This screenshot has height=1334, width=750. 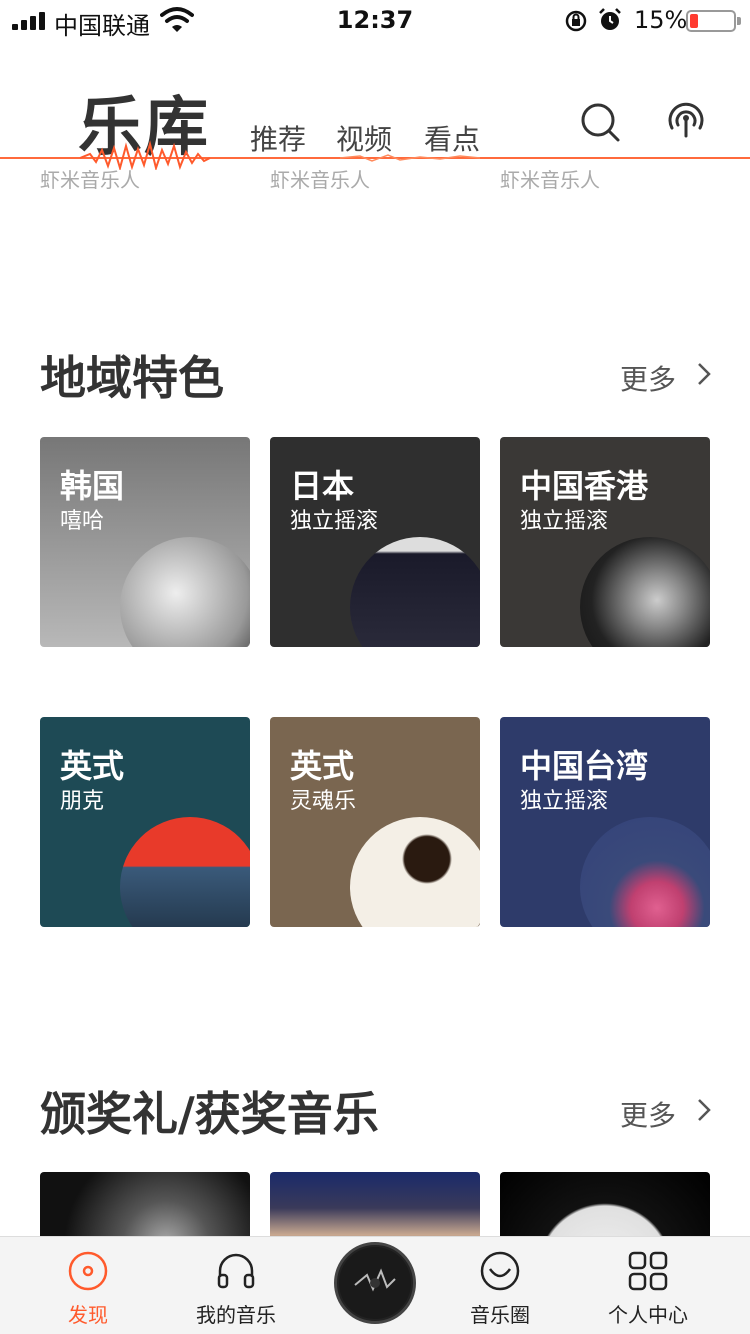 I want to click on battery-percent: 15%, so click(x=661, y=20).